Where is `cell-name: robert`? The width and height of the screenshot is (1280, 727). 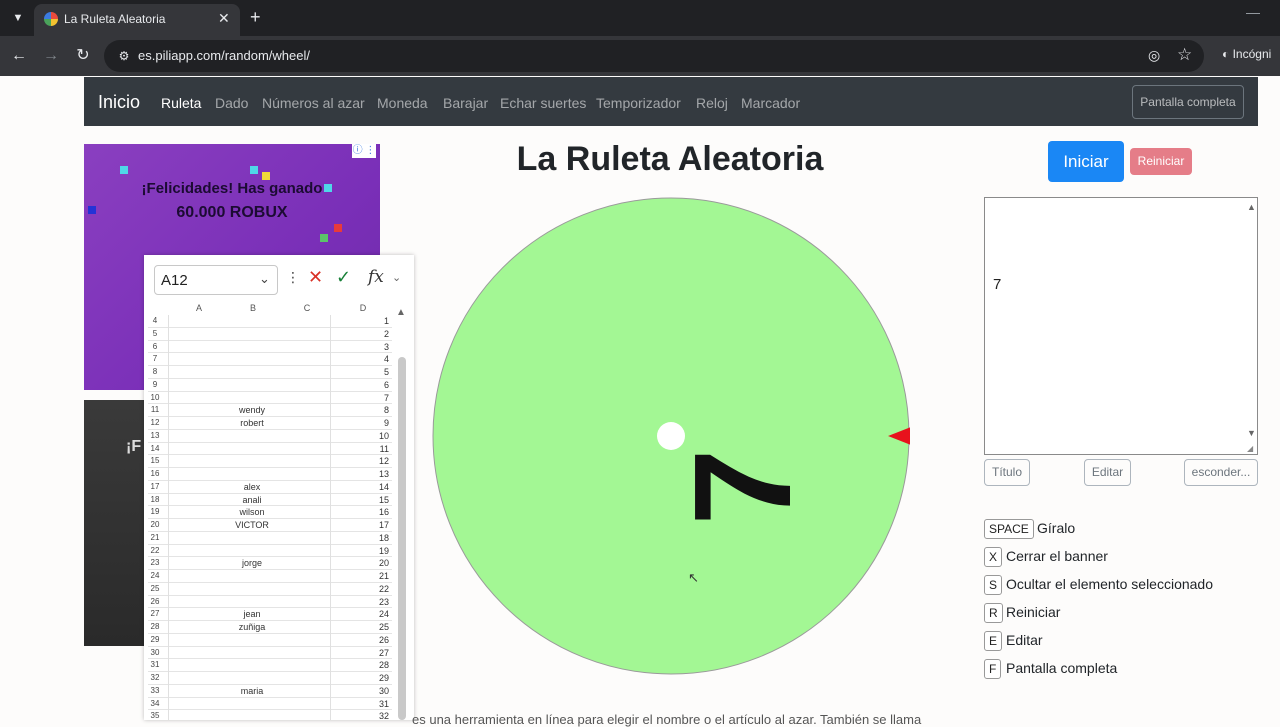 cell-name: robert is located at coordinates (252, 423).